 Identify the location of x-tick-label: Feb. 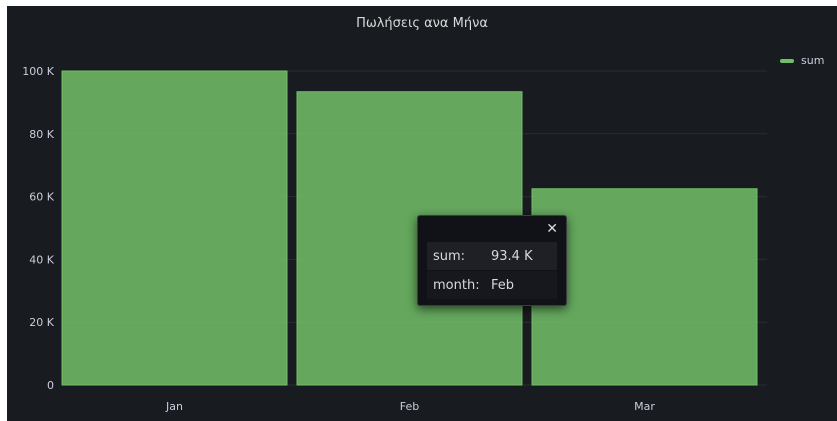
(409, 406).